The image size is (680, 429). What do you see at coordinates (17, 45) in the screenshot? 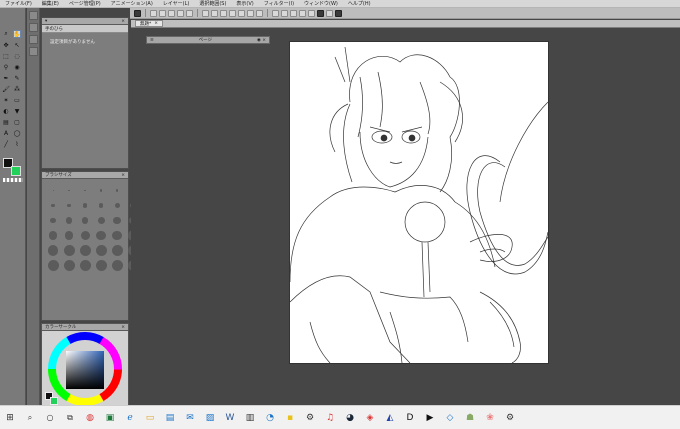
I see `operation-icon: ↖` at bounding box center [17, 45].